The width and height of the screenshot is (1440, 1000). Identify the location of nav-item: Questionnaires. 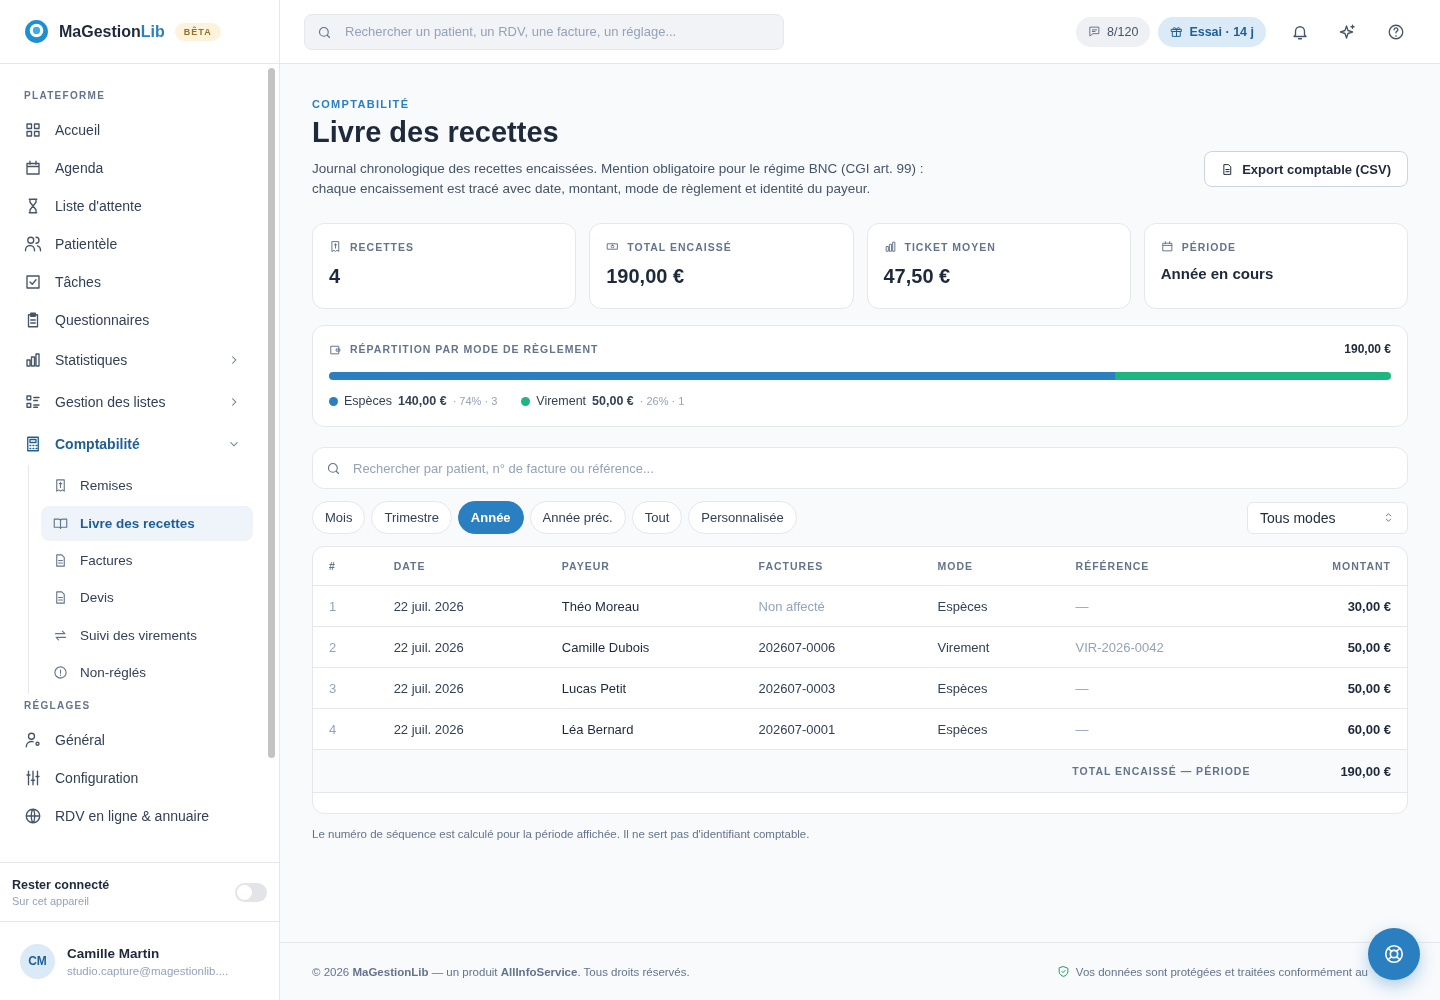
(132, 320).